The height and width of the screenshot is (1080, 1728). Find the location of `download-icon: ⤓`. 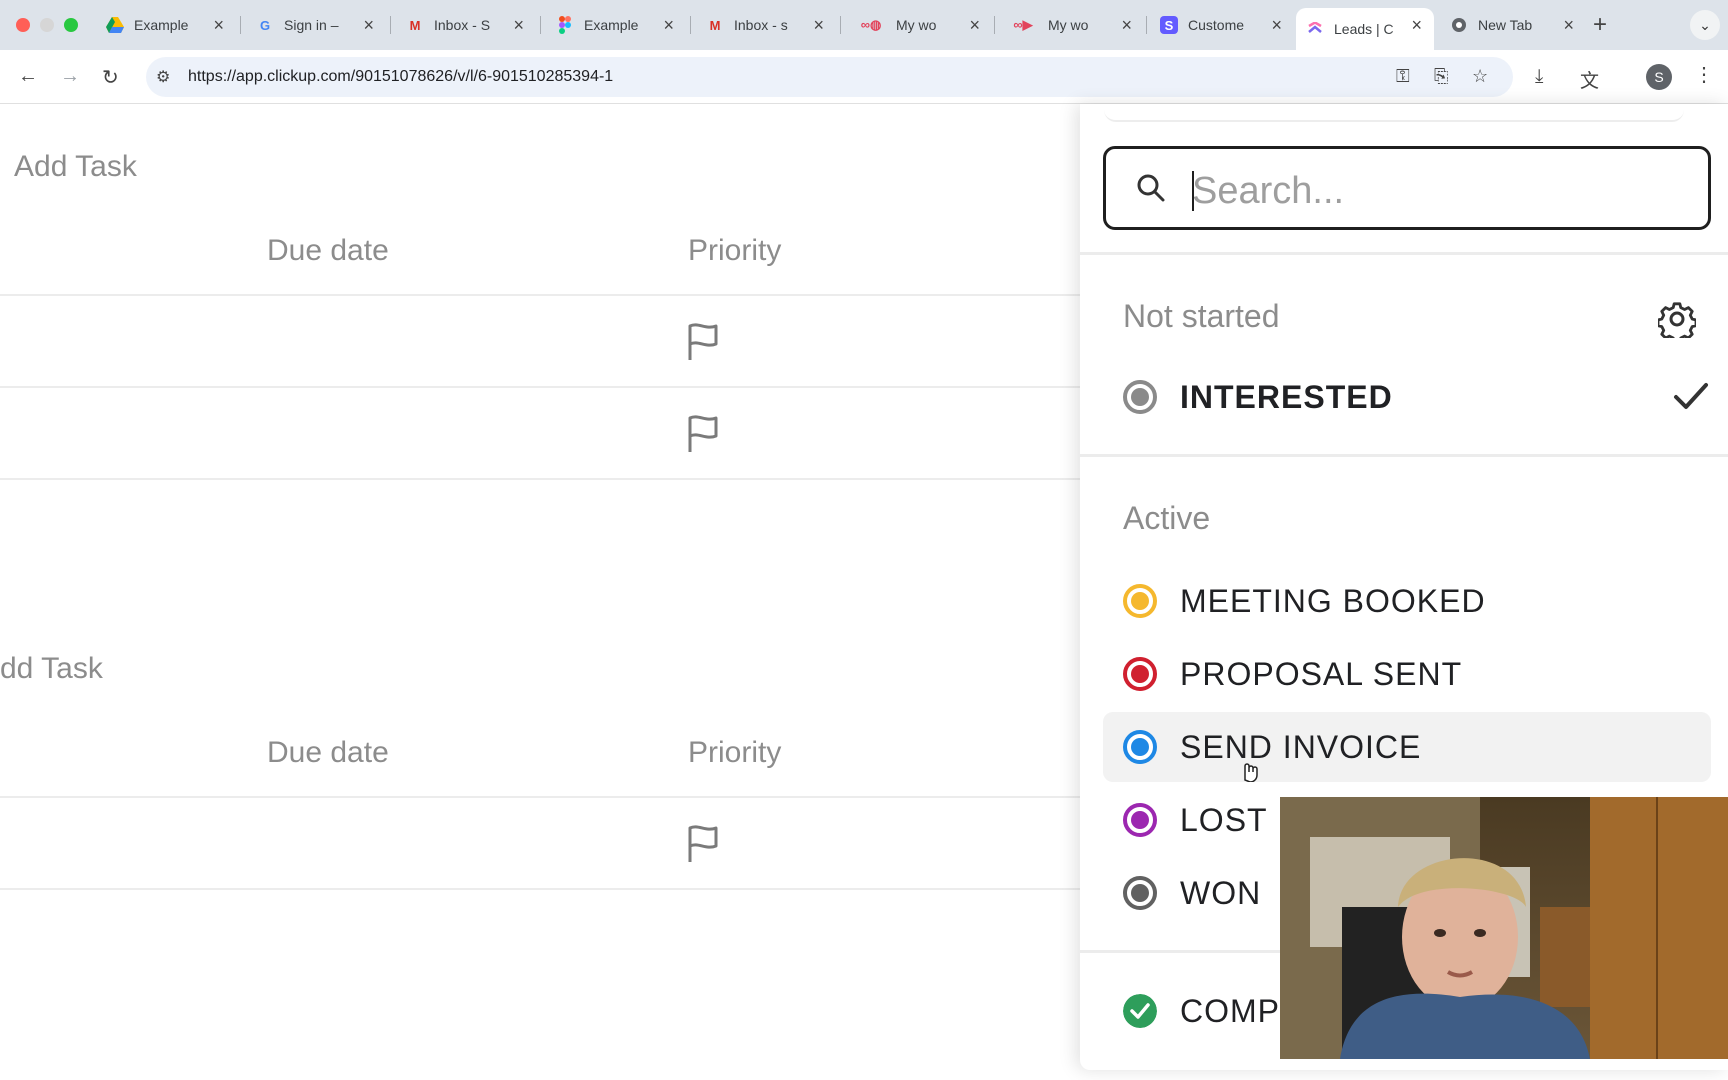

download-icon: ⤓ is located at coordinates (1539, 77).